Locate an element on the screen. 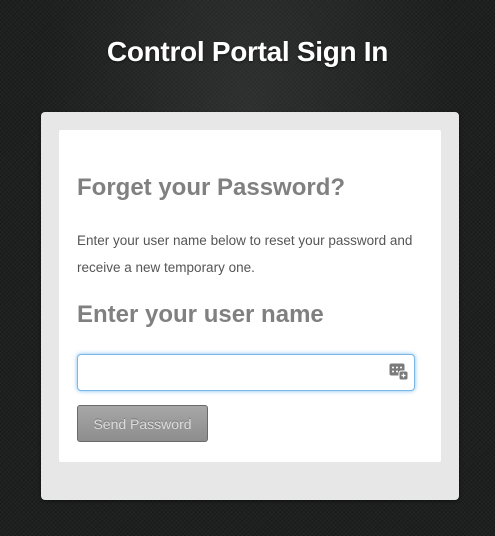 Image resolution: width=495 pixels, height=536 pixels. forgot-password-heading: Forget your Password? is located at coordinates (211, 187).